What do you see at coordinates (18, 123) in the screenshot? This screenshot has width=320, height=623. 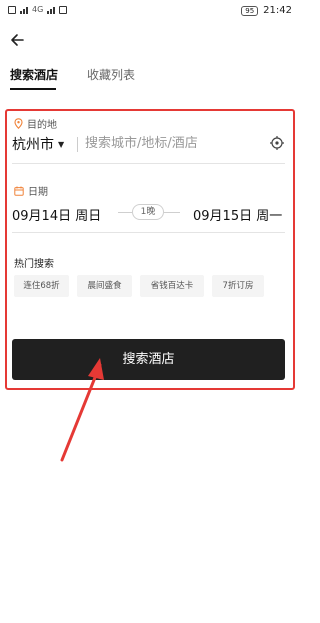 I see `location-pin-icon` at bounding box center [18, 123].